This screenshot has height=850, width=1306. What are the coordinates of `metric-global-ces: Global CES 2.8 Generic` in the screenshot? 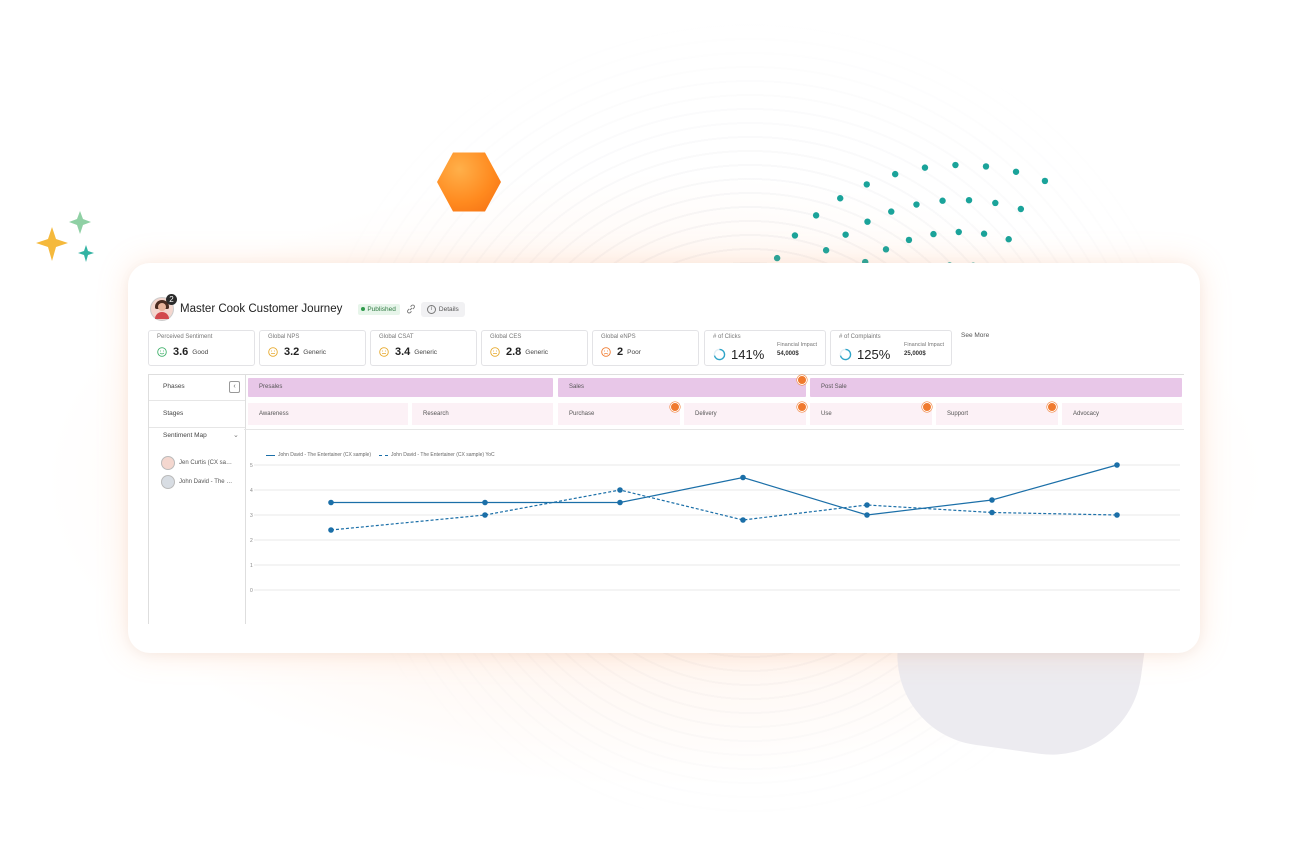 It's located at (534, 348).